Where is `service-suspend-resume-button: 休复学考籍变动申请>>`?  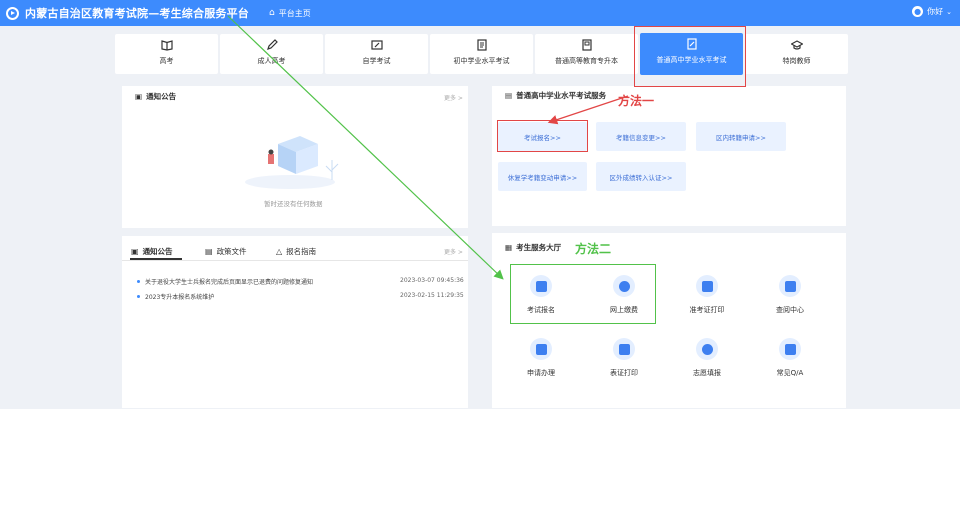
service-suspend-resume-button: 休复学考籍变动申请>> is located at coordinates (542, 176).